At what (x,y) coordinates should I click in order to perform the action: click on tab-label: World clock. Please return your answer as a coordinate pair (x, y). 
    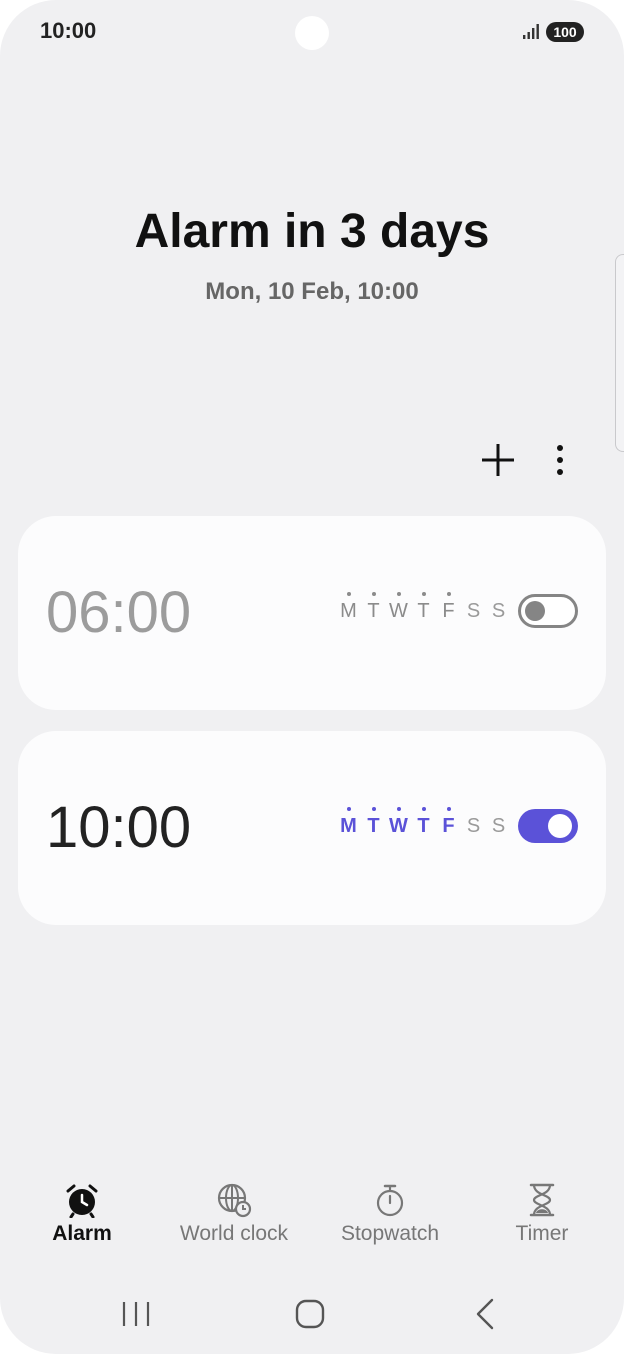
    Looking at the image, I should click on (234, 1233).